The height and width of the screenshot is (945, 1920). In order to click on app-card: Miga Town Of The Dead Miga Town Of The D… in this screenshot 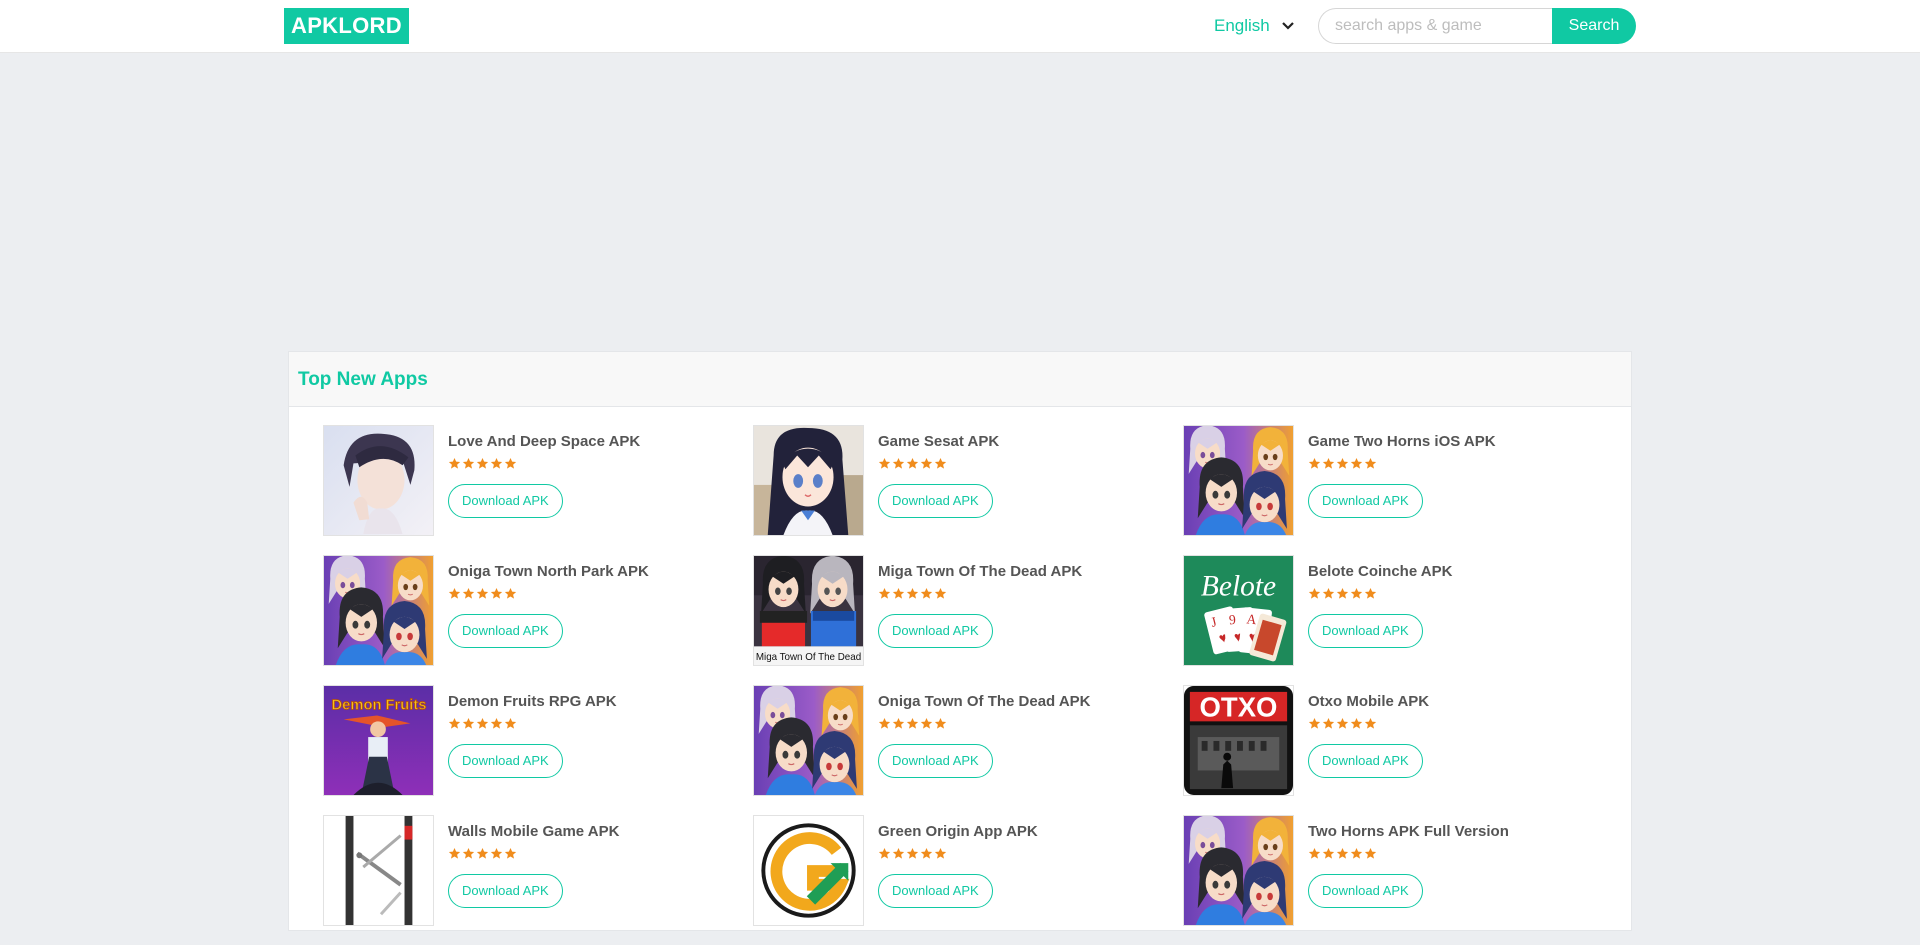, I will do `click(968, 620)`.